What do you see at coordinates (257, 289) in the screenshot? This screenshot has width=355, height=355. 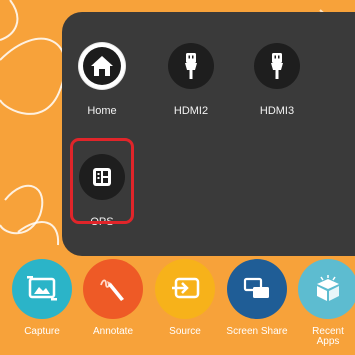 I see `screen-share-icon` at bounding box center [257, 289].